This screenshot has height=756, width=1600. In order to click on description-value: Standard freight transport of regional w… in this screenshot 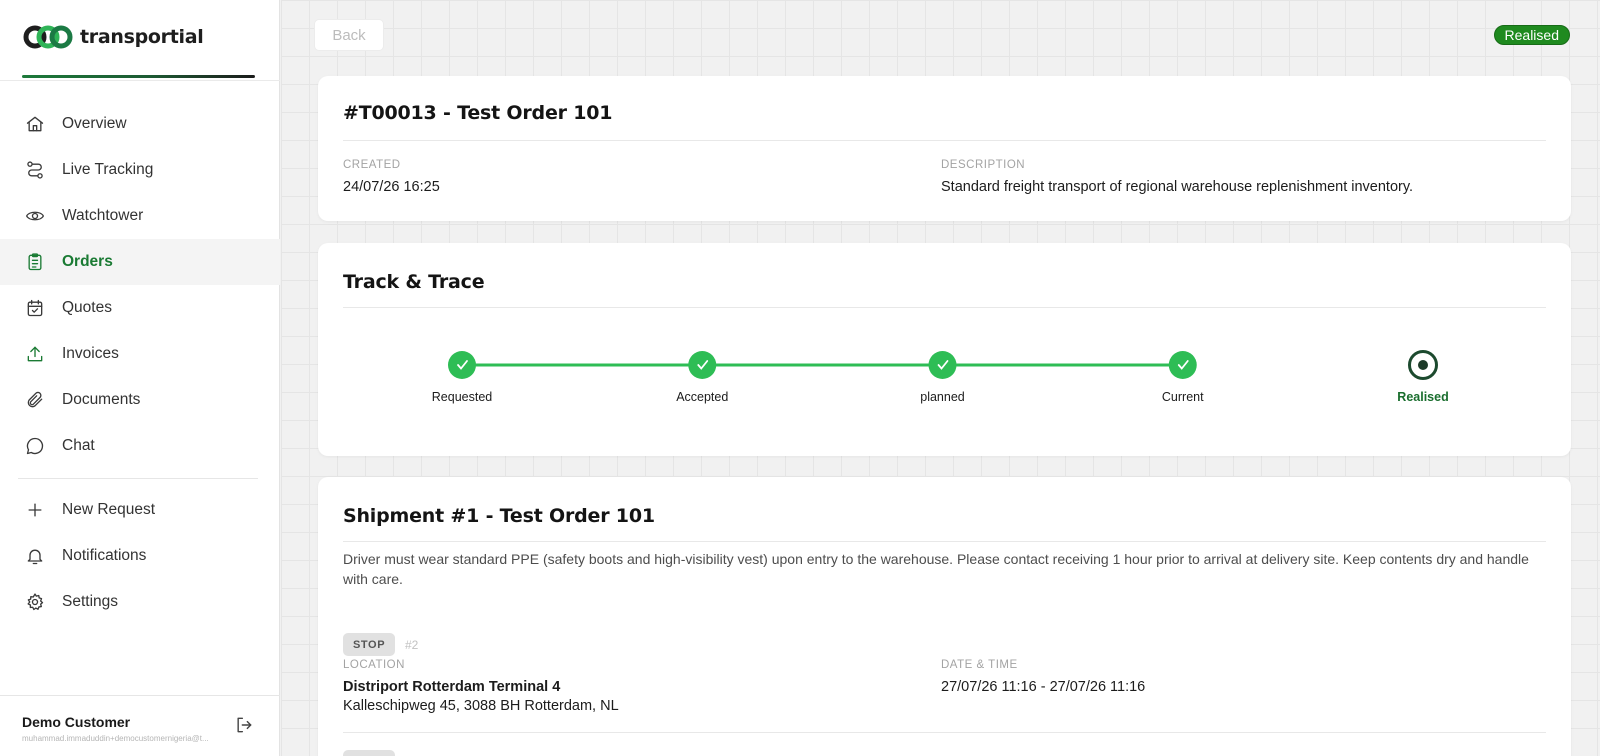, I will do `click(1177, 187)`.